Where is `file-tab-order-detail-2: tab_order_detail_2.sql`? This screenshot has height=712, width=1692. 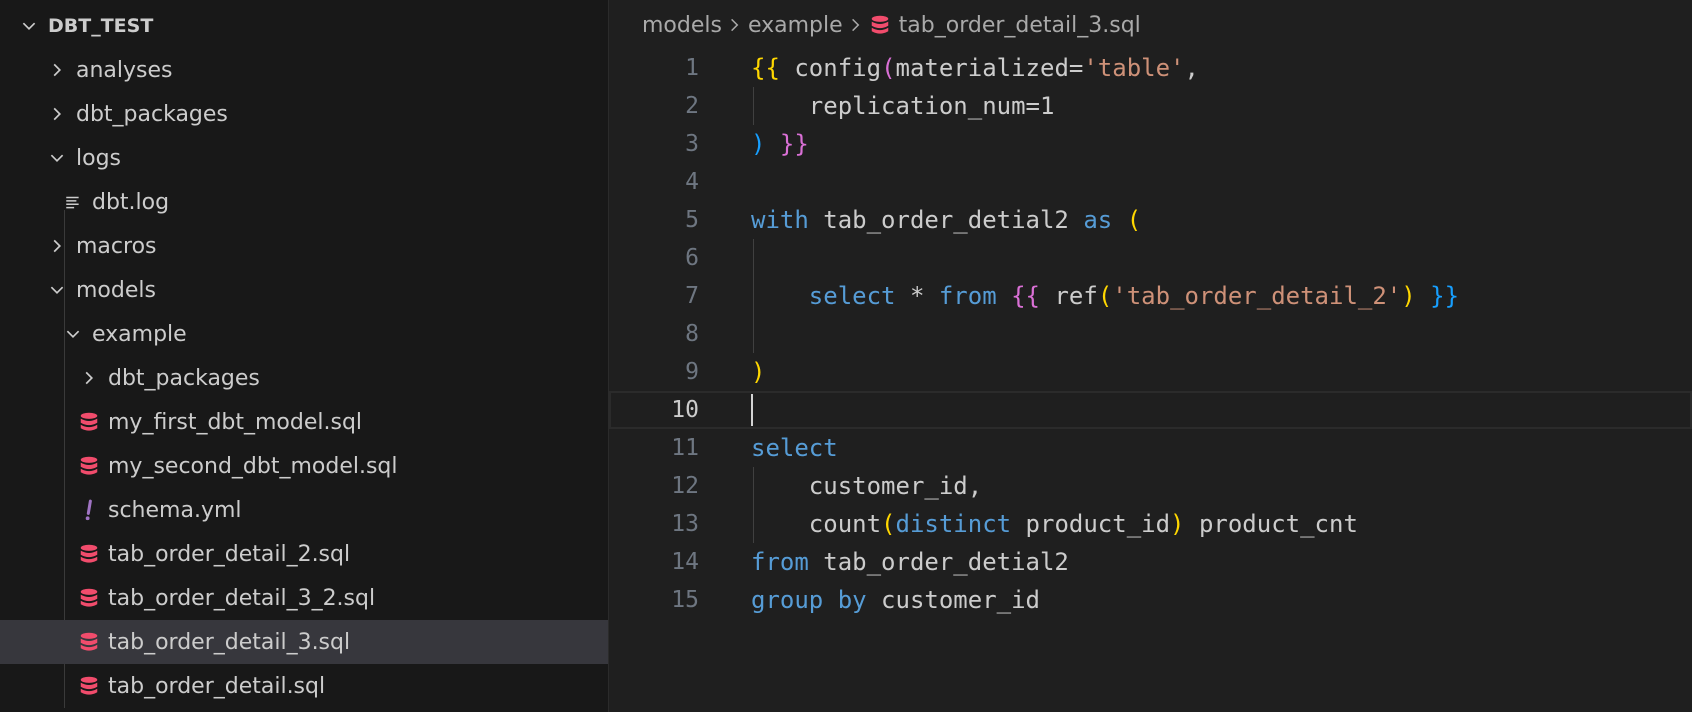
file-tab-order-detail-2: tab_order_detail_2.sql is located at coordinates (304, 554).